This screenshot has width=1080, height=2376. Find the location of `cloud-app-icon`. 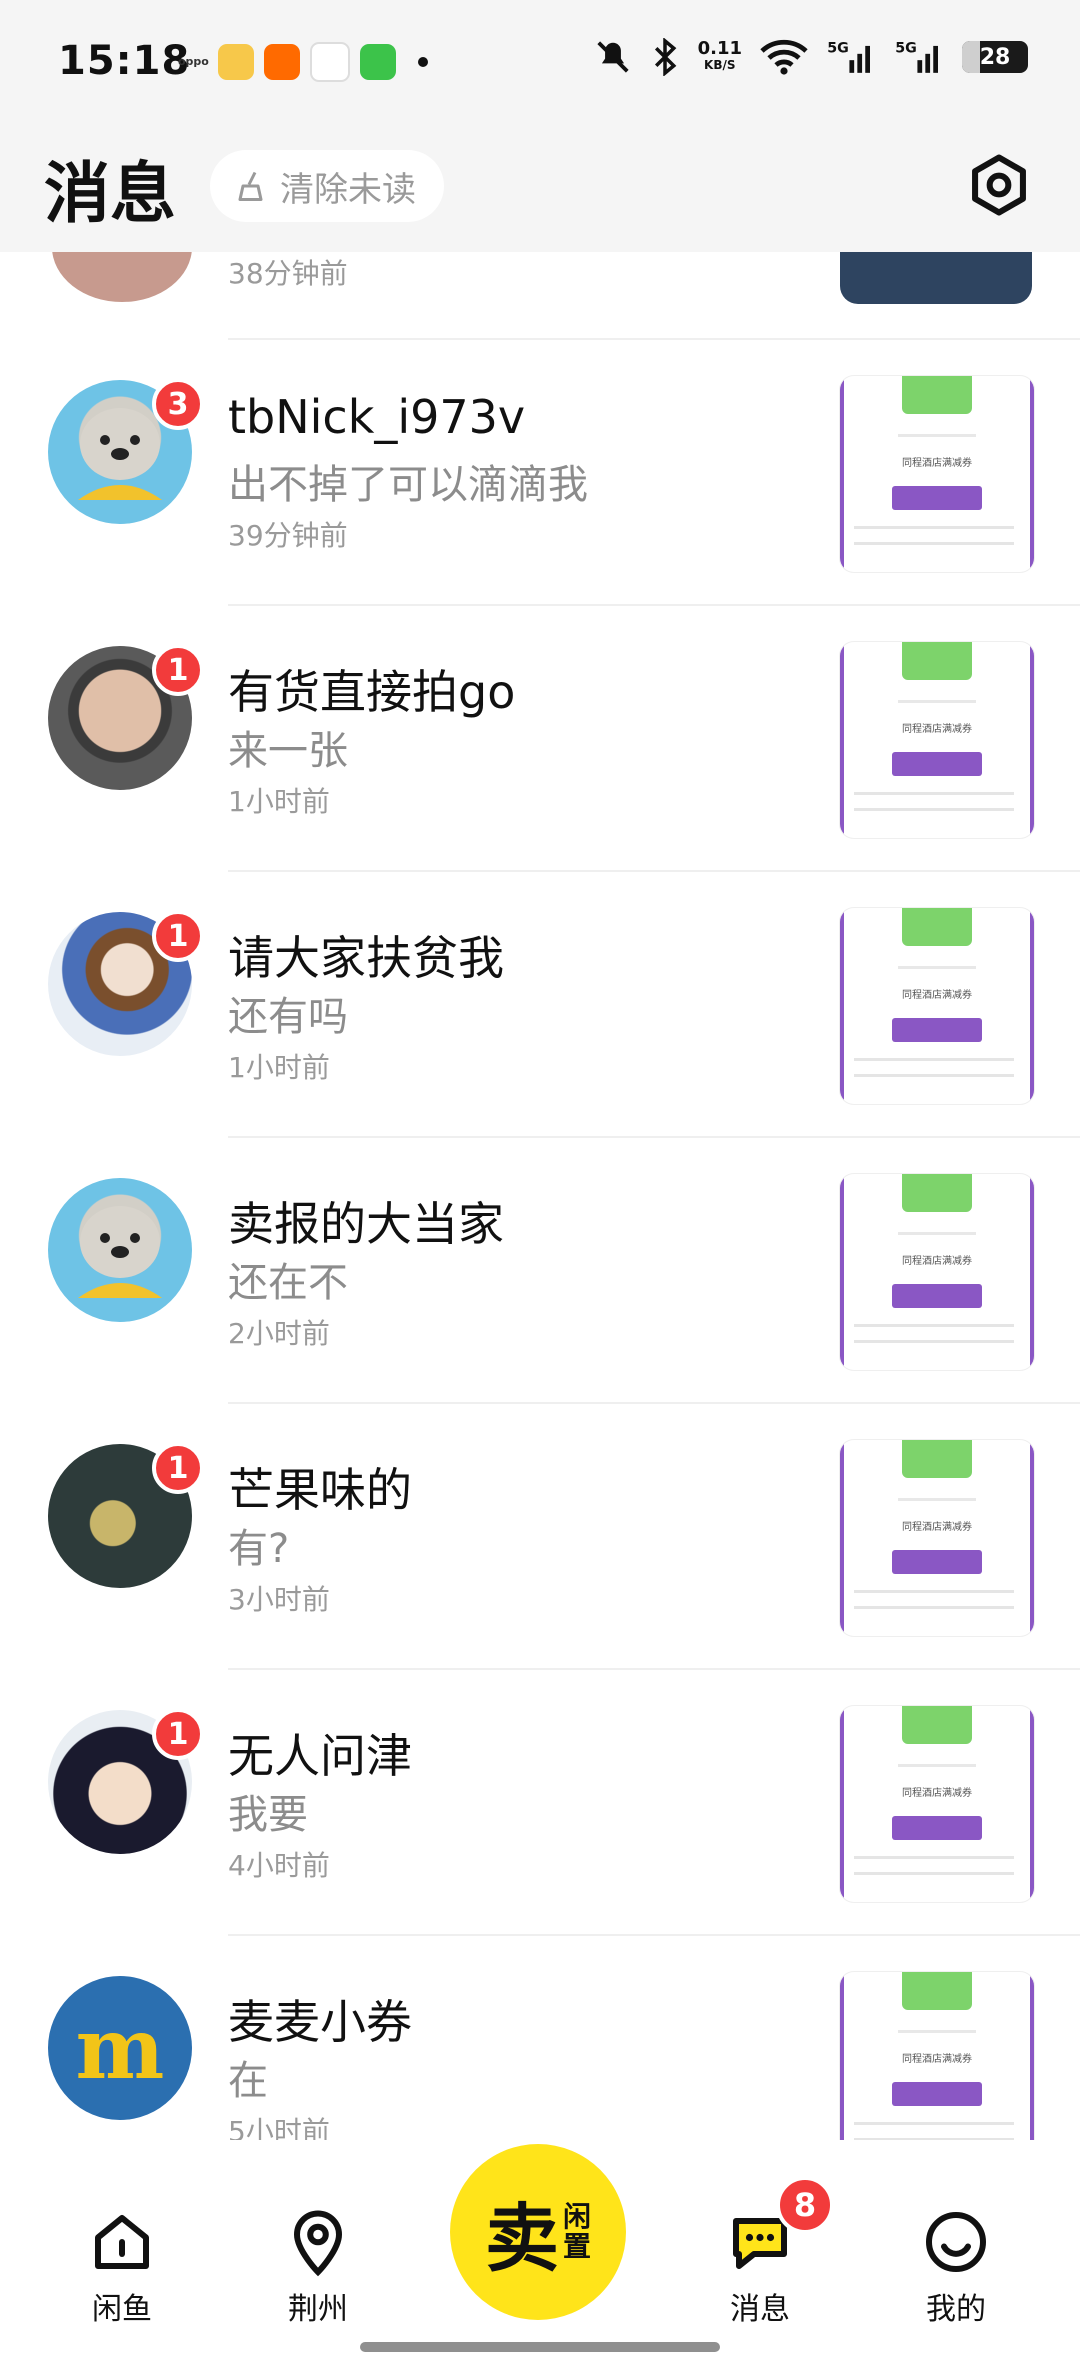

cloud-app-icon is located at coordinates (330, 62).